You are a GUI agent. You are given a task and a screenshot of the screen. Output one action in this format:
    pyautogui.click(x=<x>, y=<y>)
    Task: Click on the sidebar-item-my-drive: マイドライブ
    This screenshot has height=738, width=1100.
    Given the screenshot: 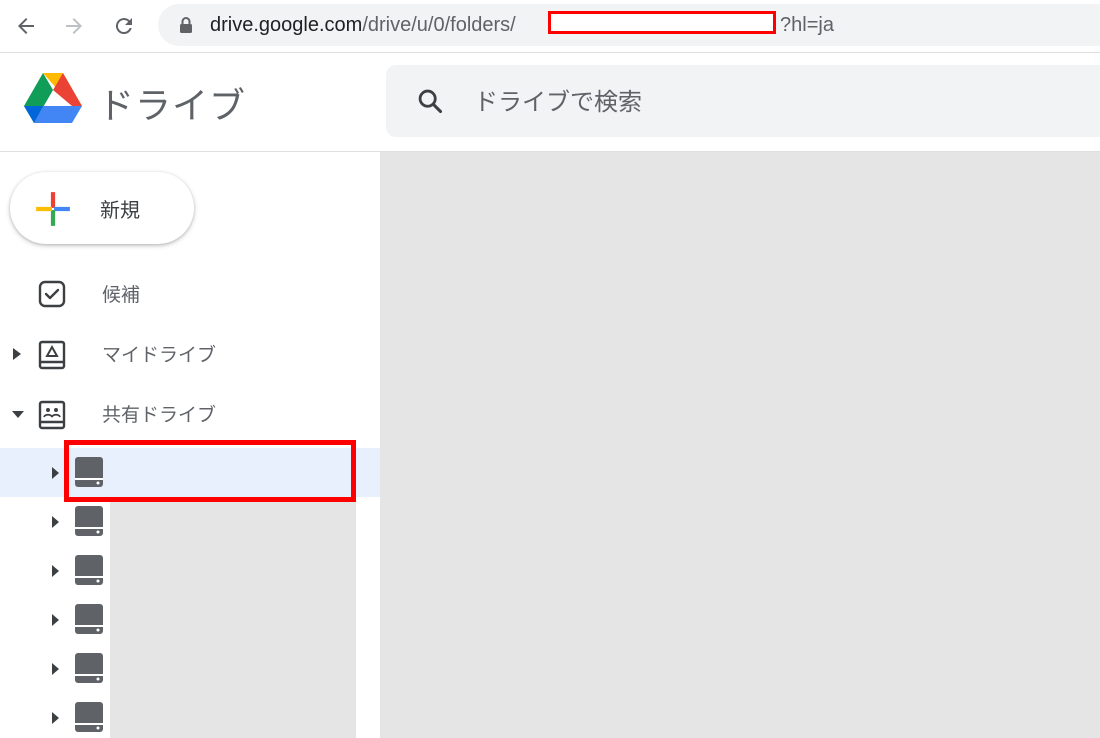 What is the action you would take?
    pyautogui.click(x=190, y=354)
    